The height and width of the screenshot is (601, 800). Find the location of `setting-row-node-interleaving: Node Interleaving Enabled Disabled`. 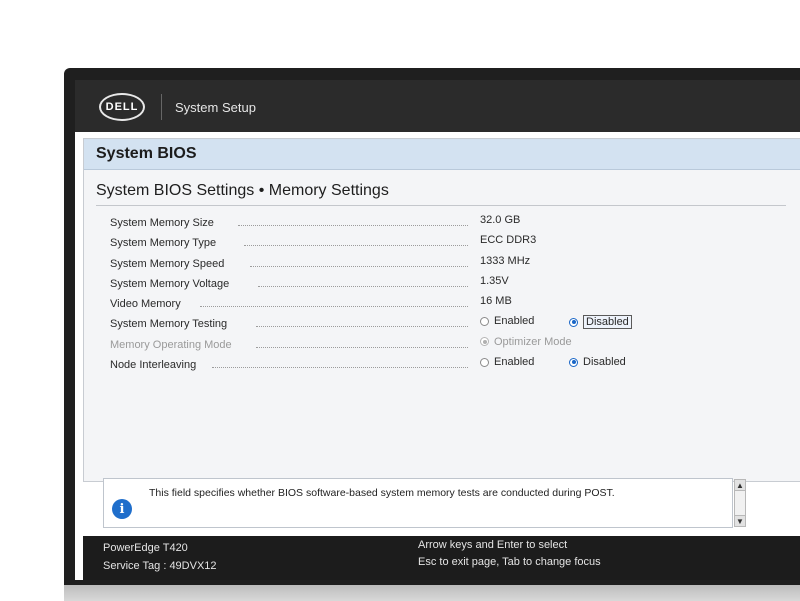

setting-row-node-interleaving: Node Interleaving Enabled Disabled is located at coordinates (455, 366).